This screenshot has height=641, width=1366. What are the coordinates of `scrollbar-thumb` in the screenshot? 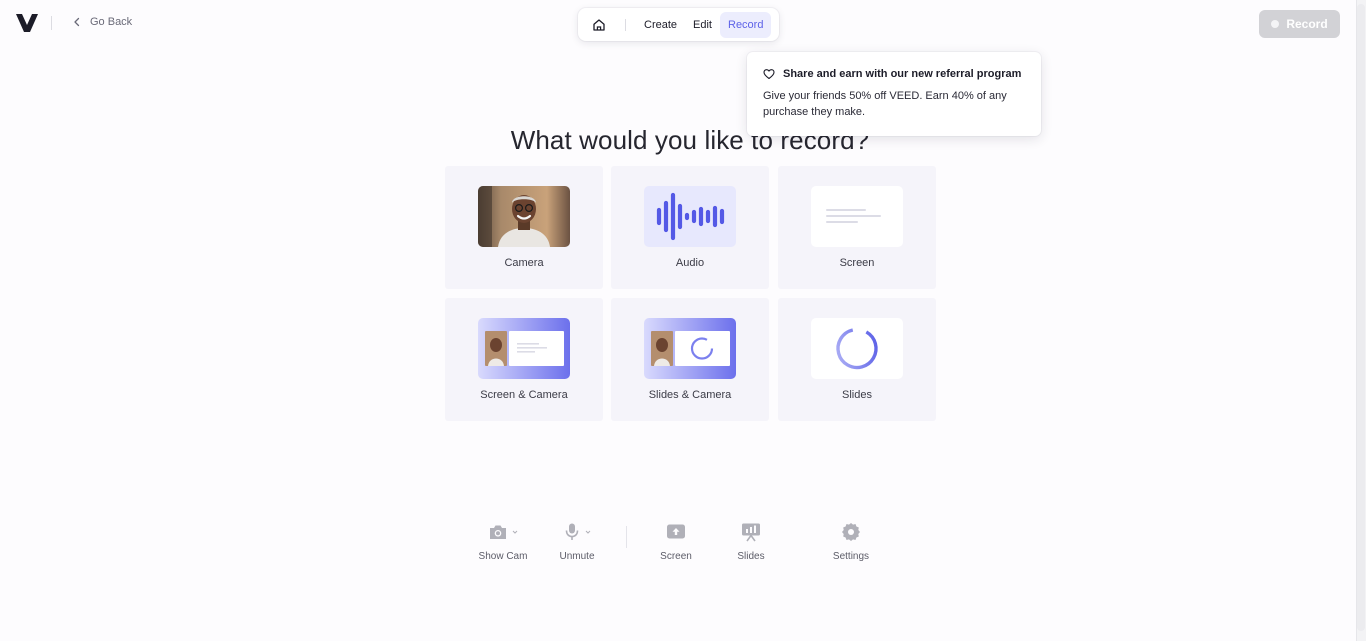 It's located at (1361, 317).